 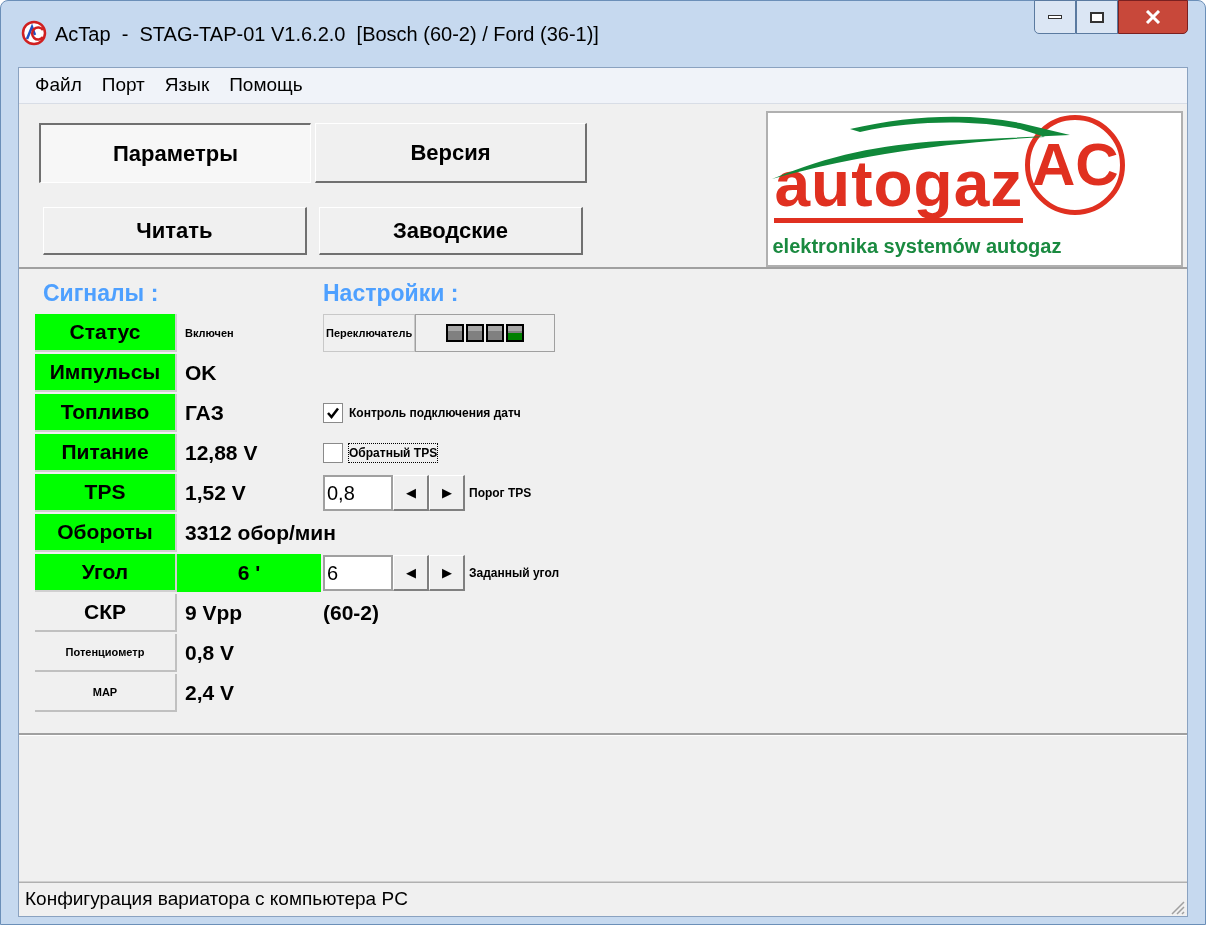 I want to click on tab-button: Версия, so click(x=451, y=153).